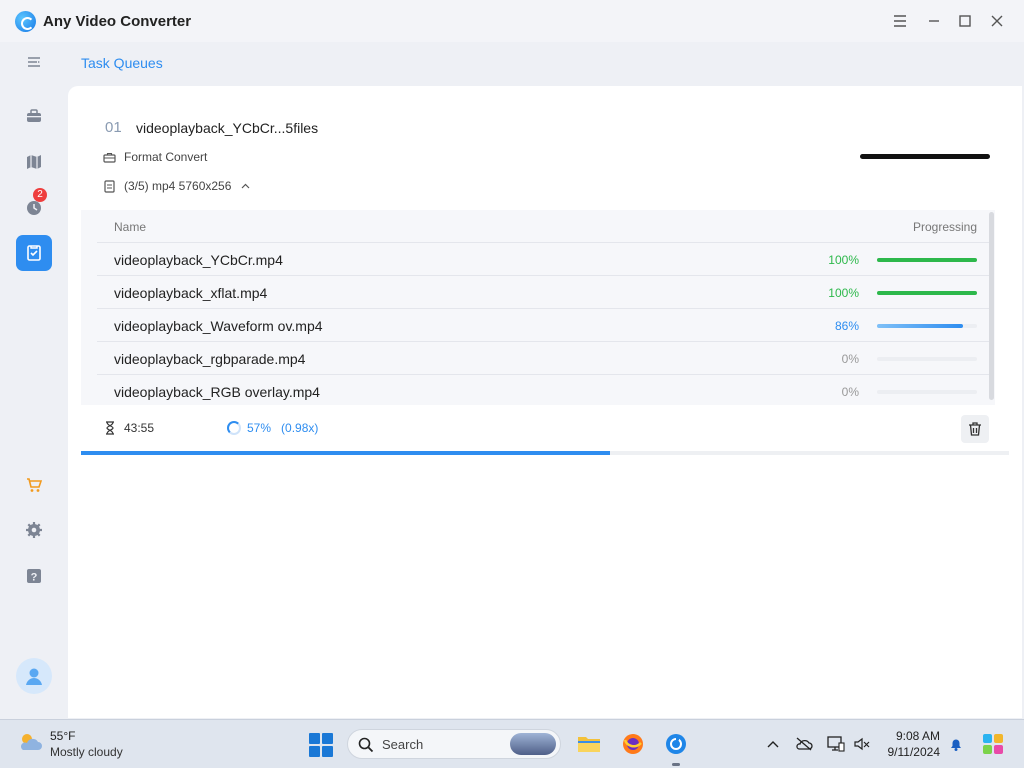 This screenshot has height=768, width=1024. I want to click on notification-bell-icon, so click(956, 744).